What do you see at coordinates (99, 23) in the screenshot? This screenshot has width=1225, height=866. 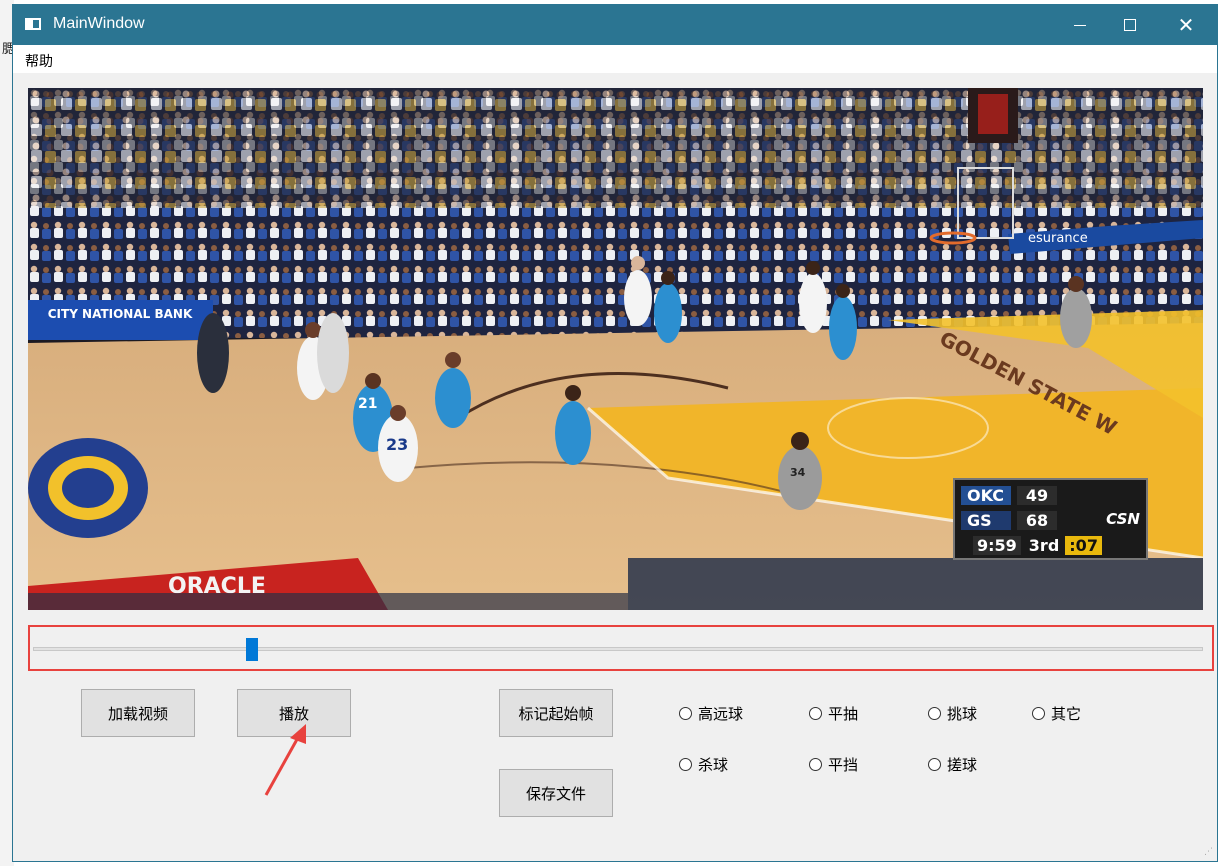 I see `window-title: MainWindow` at bounding box center [99, 23].